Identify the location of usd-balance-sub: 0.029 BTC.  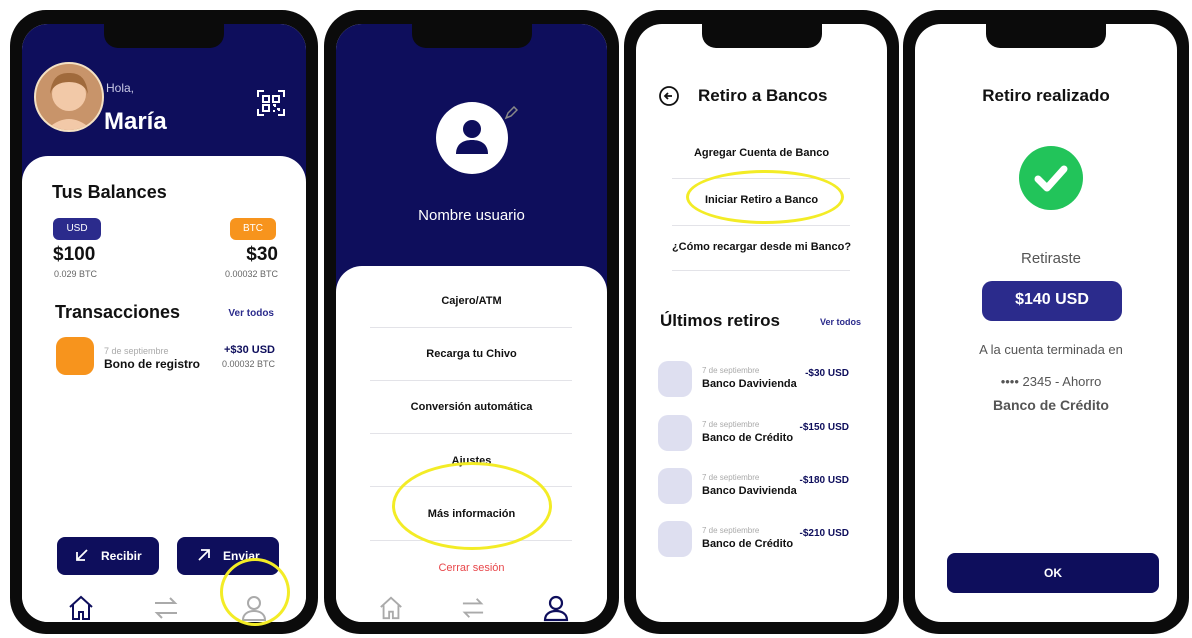
(76, 274).